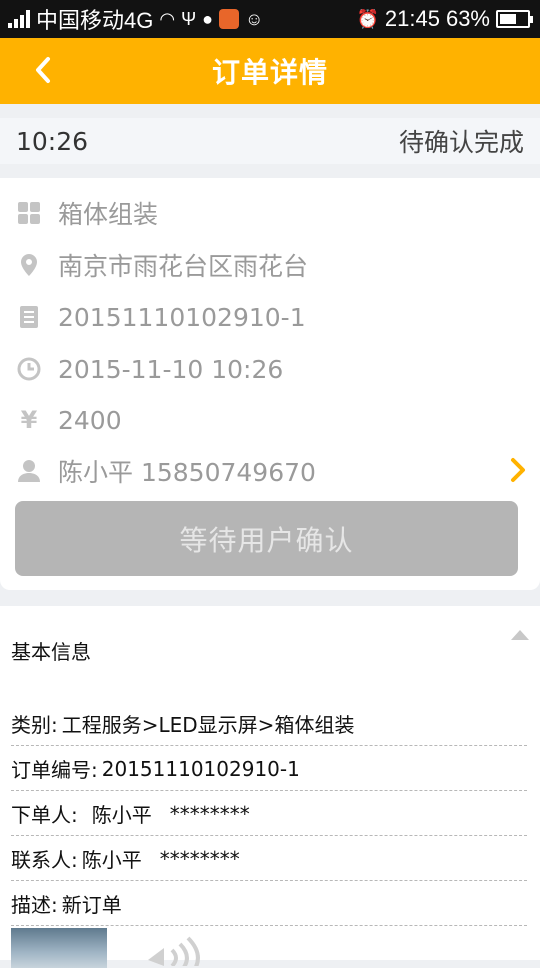  What do you see at coordinates (412, 18) in the screenshot?
I see `clock: 21:45` at bounding box center [412, 18].